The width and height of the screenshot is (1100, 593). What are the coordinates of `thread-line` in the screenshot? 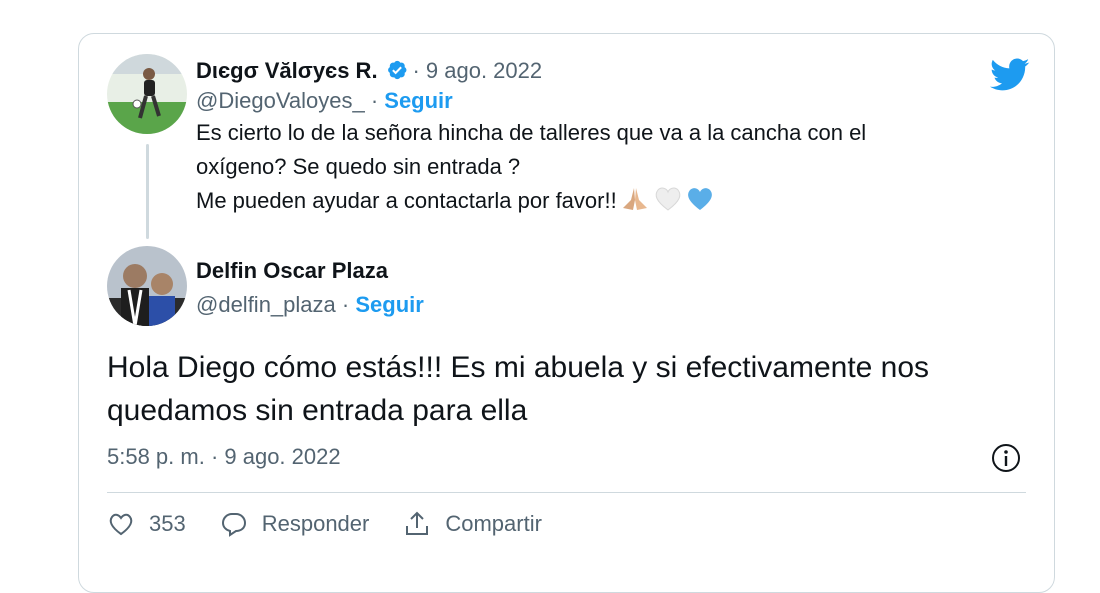 It's located at (147, 191).